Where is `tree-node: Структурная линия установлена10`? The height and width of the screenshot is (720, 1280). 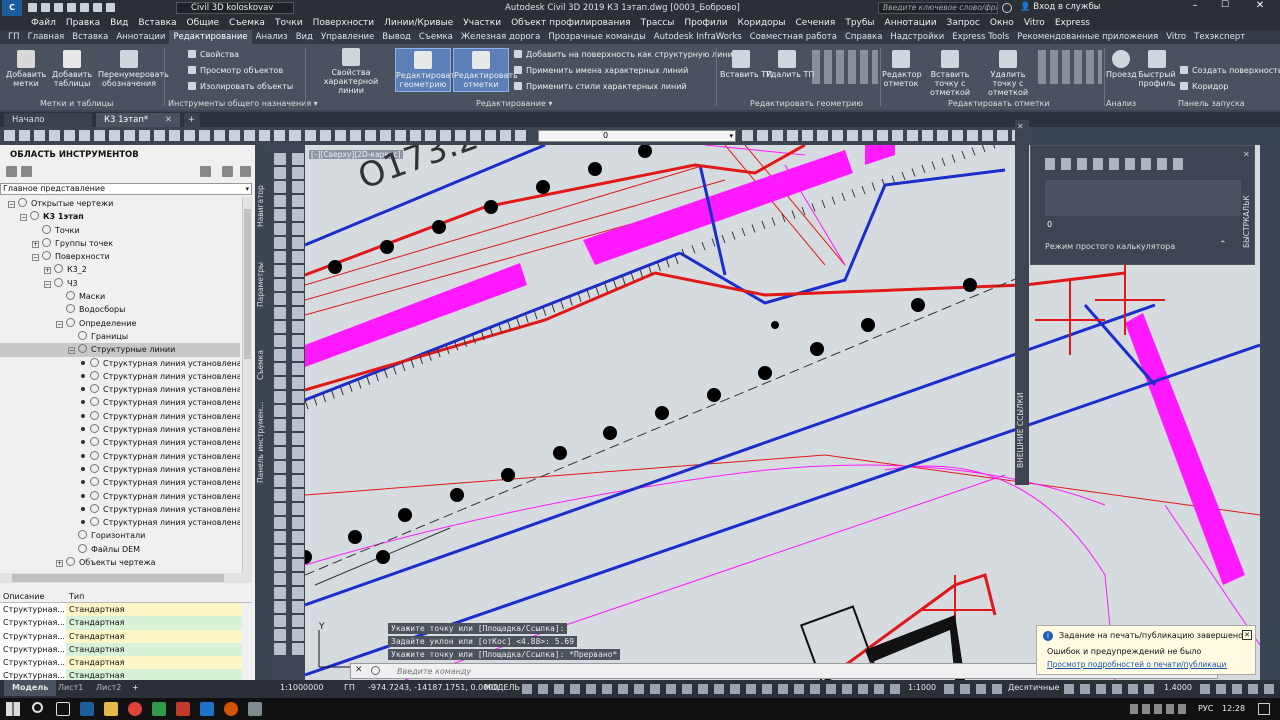
tree-node: Структурная линия установлена10 is located at coordinates (120, 482).